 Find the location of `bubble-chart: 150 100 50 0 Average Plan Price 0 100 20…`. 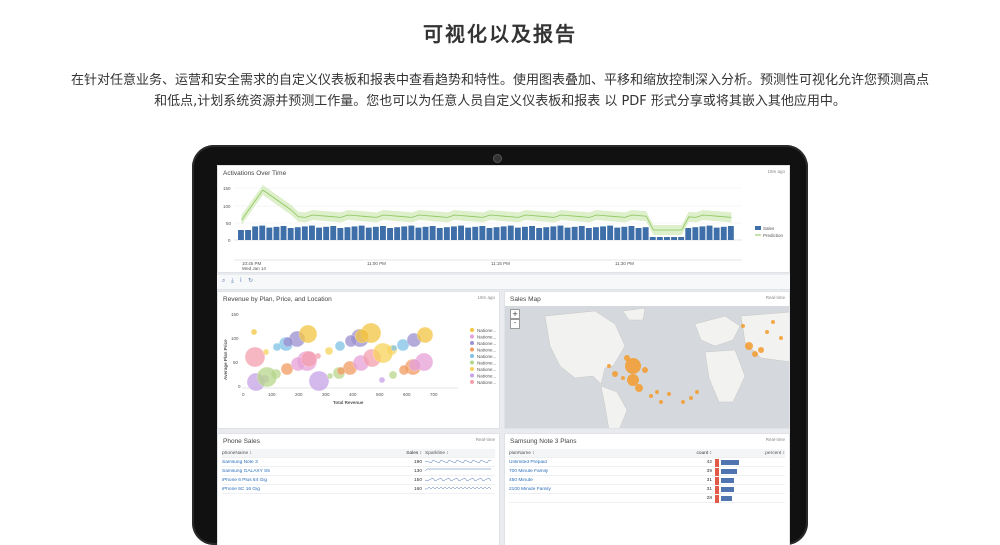

bubble-chart: 150 100 50 0 Average Plan Price 0 100 20… is located at coordinates (359, 360).